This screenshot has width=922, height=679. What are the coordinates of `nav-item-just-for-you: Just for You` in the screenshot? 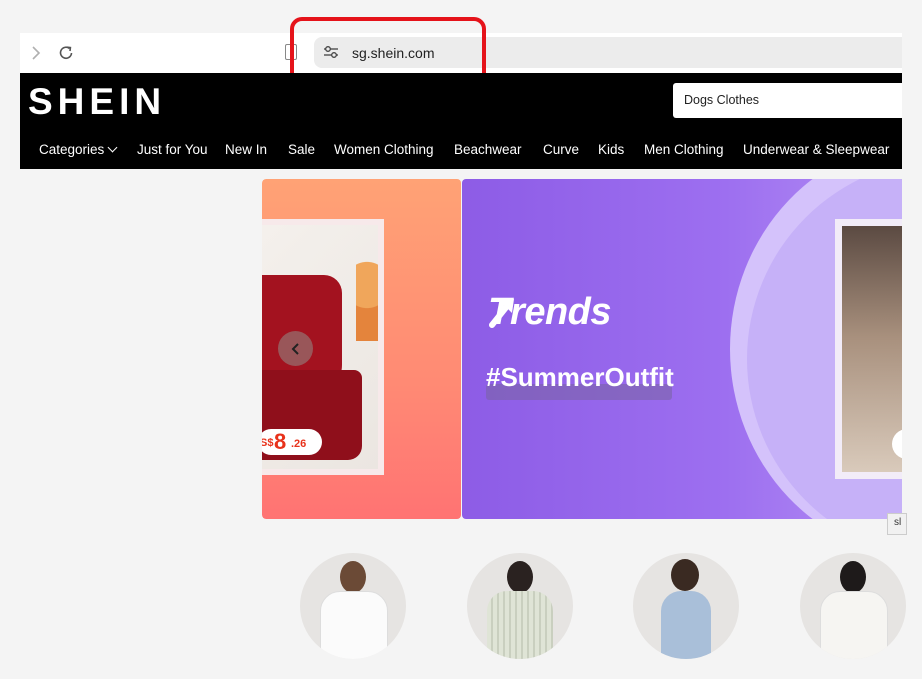 It's located at (172, 149).